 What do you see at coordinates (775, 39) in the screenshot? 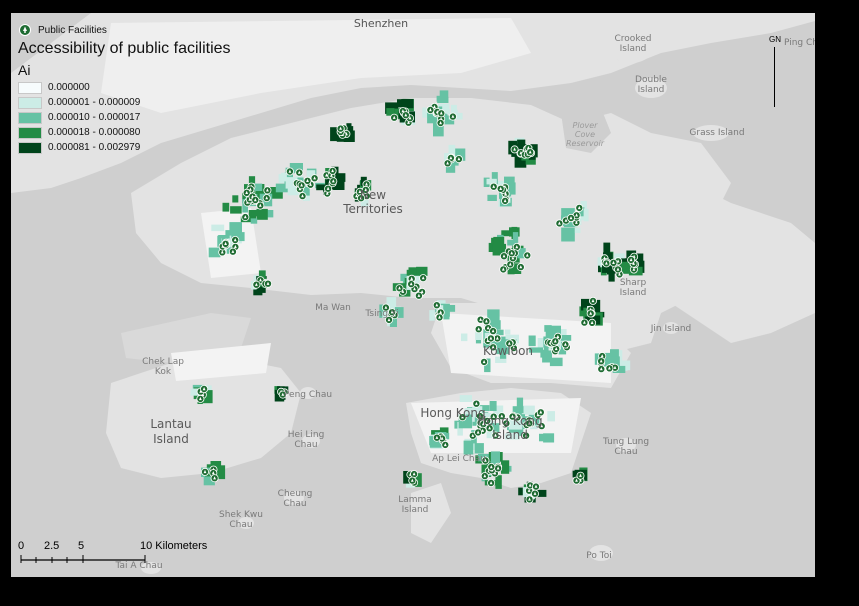
I see `north-arrow-label: GN` at bounding box center [775, 39].